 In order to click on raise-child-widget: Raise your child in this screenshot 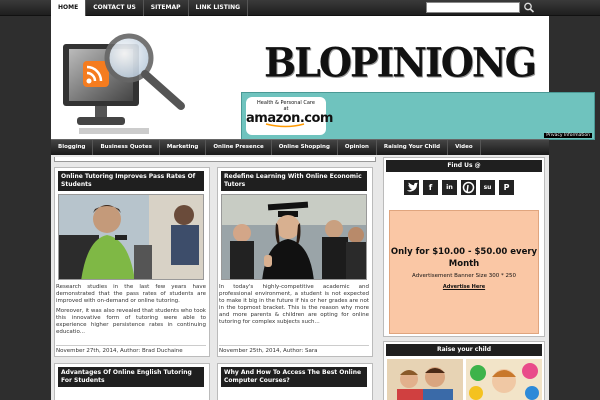, I will do `click(464, 370)`.